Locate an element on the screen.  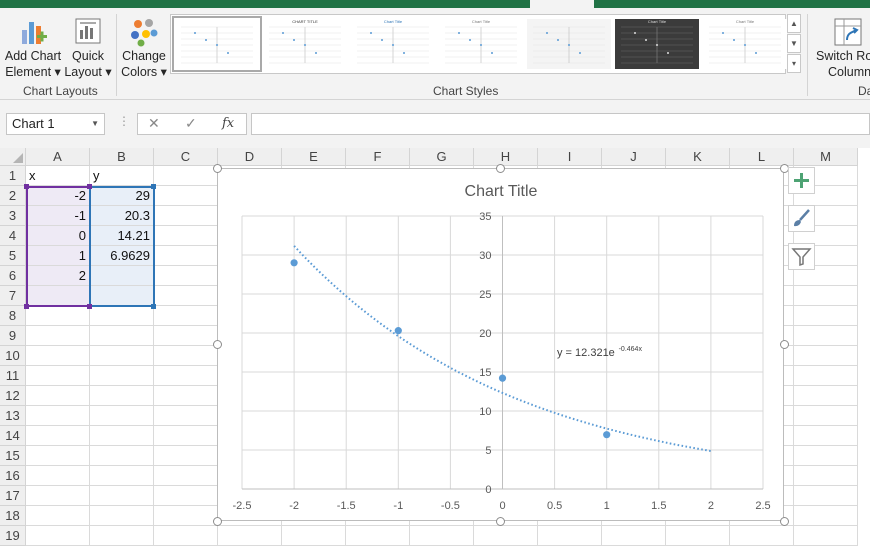
cell-b2: 29 is located at coordinates (122, 196).